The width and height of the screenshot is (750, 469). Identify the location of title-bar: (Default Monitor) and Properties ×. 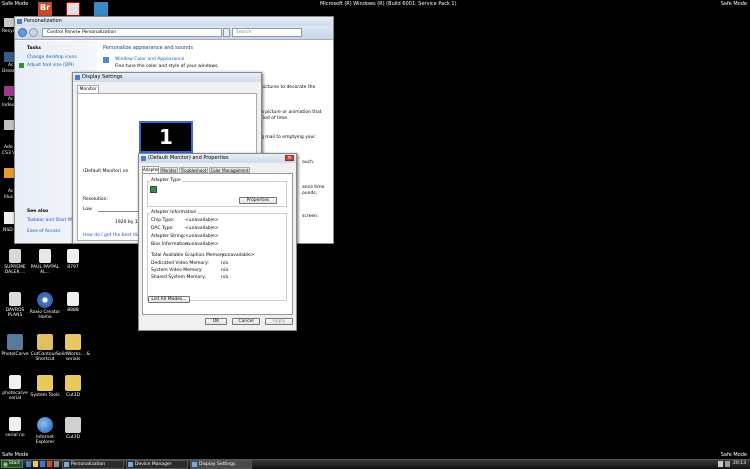
(217, 158).